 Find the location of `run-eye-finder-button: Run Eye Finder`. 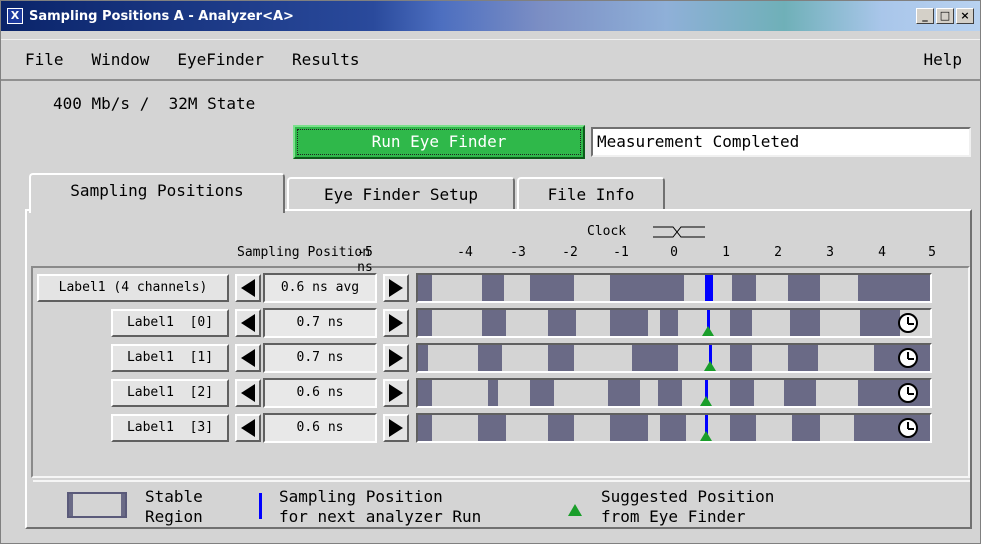

run-eye-finder-button: Run Eye Finder is located at coordinates (439, 142).